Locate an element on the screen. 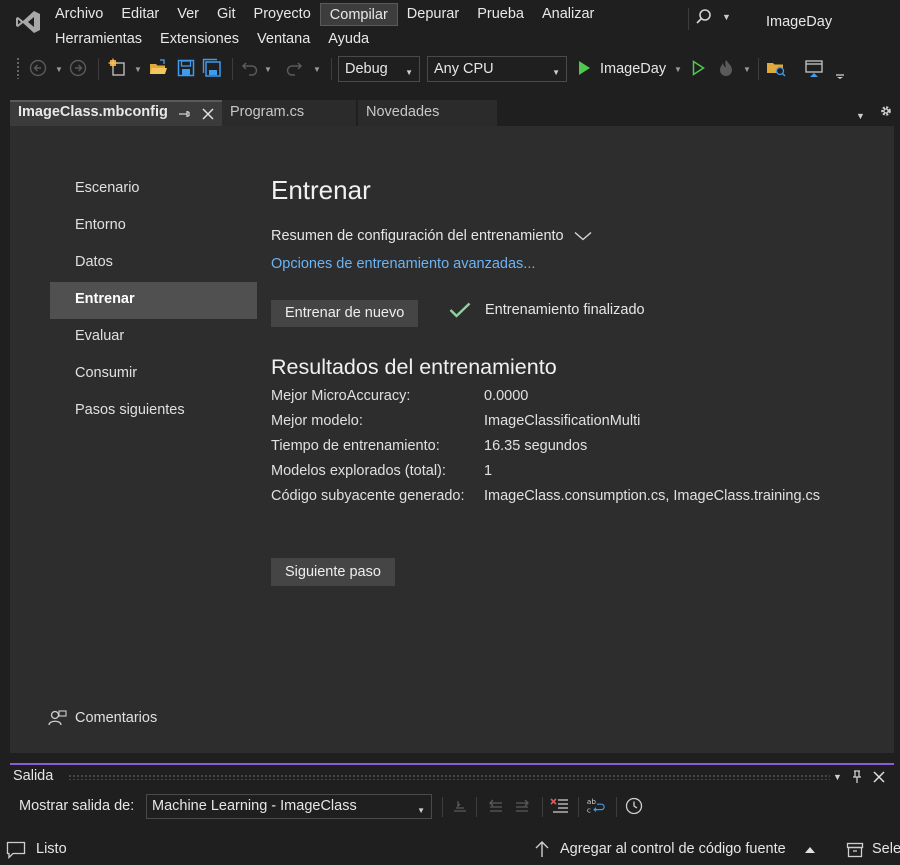 The width and height of the screenshot is (900, 865). hot-reload-dropdown-icon: ▼ is located at coordinates (747, 69).